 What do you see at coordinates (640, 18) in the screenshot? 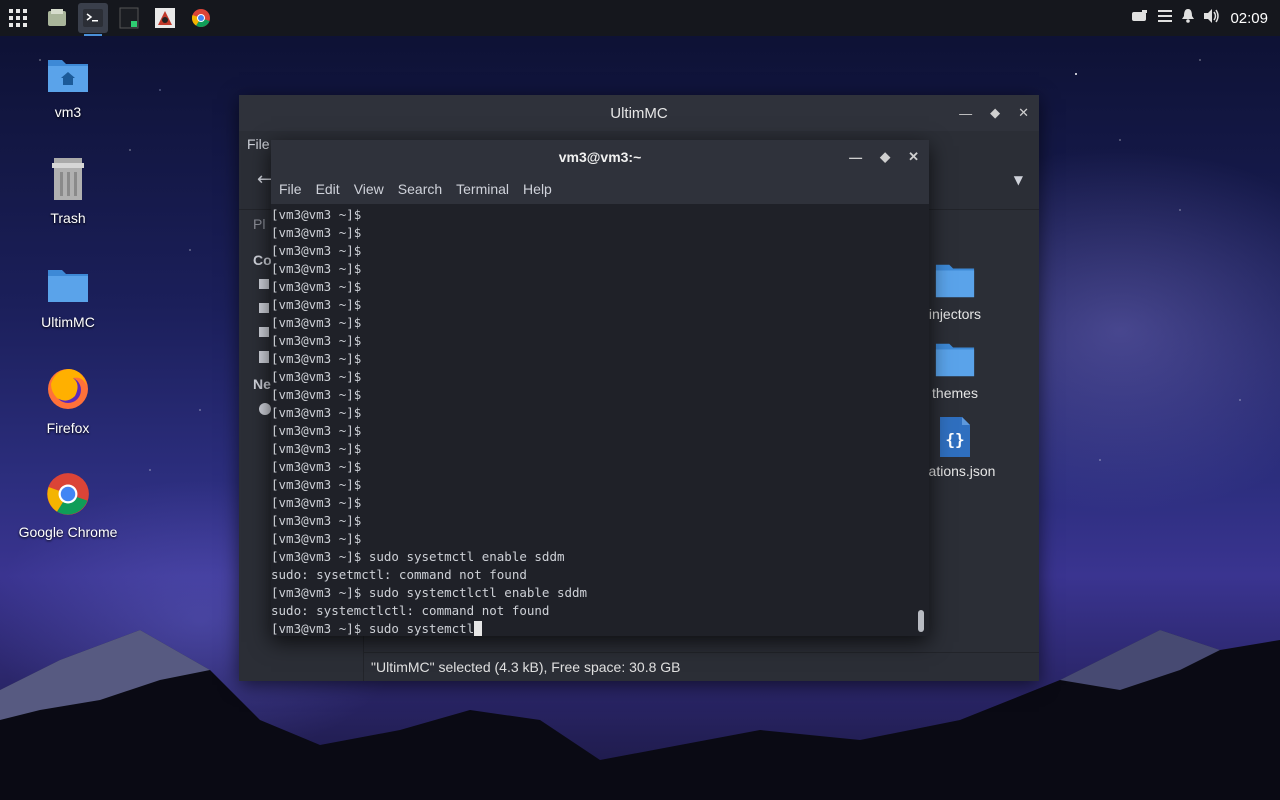
I see `top-panel: 02:09` at bounding box center [640, 18].